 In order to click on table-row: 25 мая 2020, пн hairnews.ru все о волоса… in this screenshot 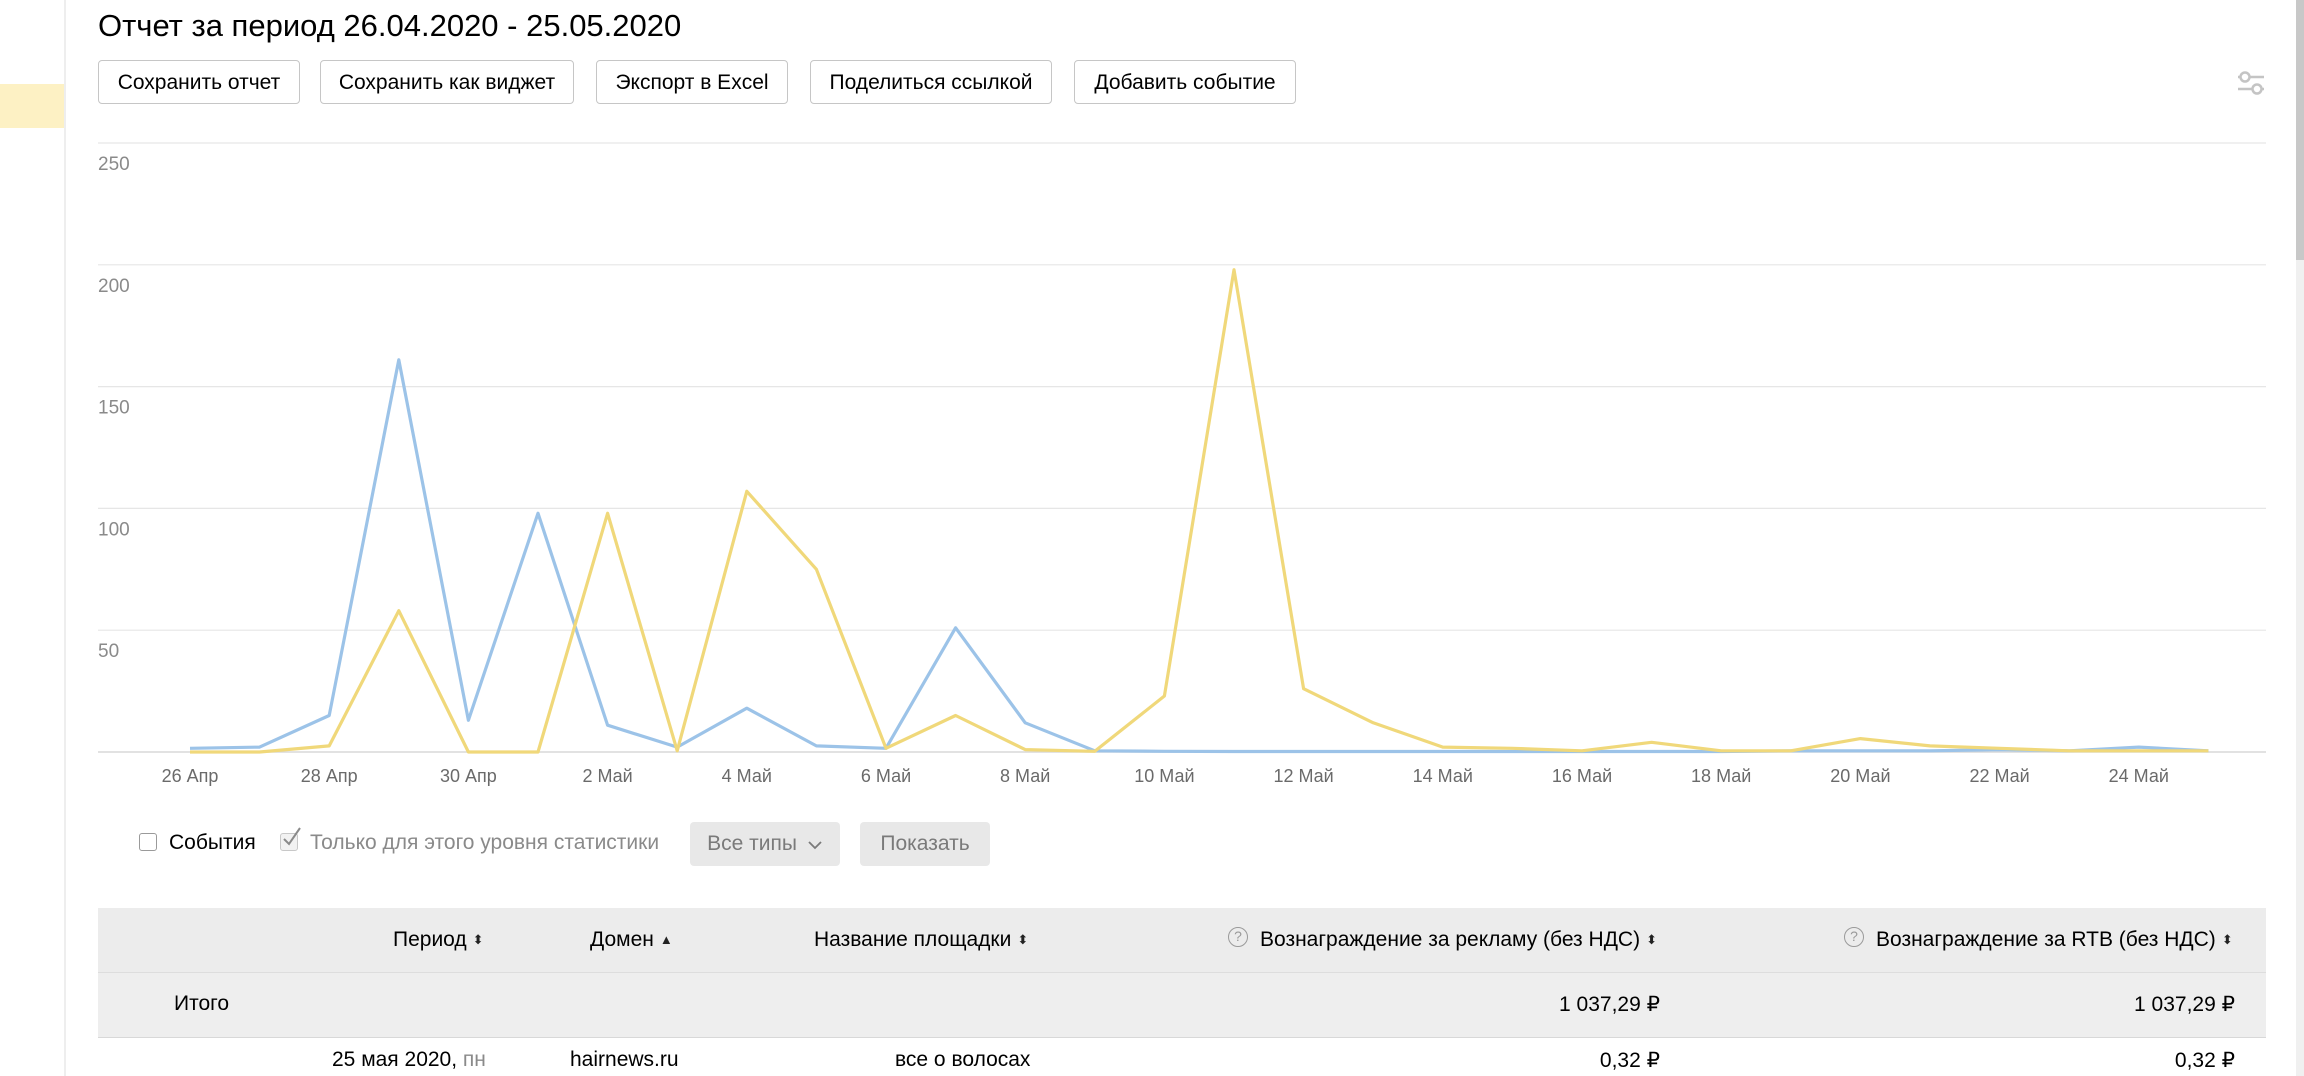, I will do `click(1182, 1056)`.